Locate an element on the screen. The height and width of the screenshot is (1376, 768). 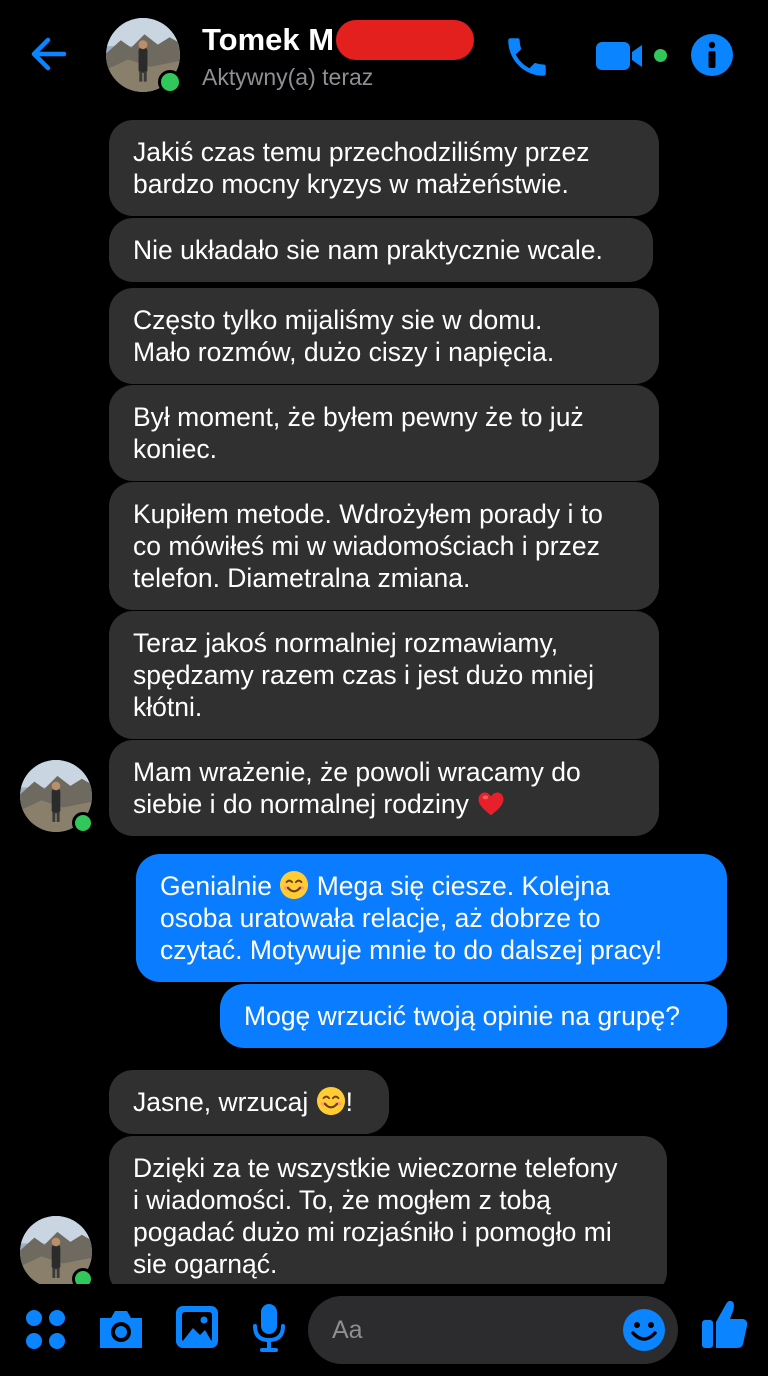
message-text: Jasne, wrzucaj is located at coordinates (221, 1102).